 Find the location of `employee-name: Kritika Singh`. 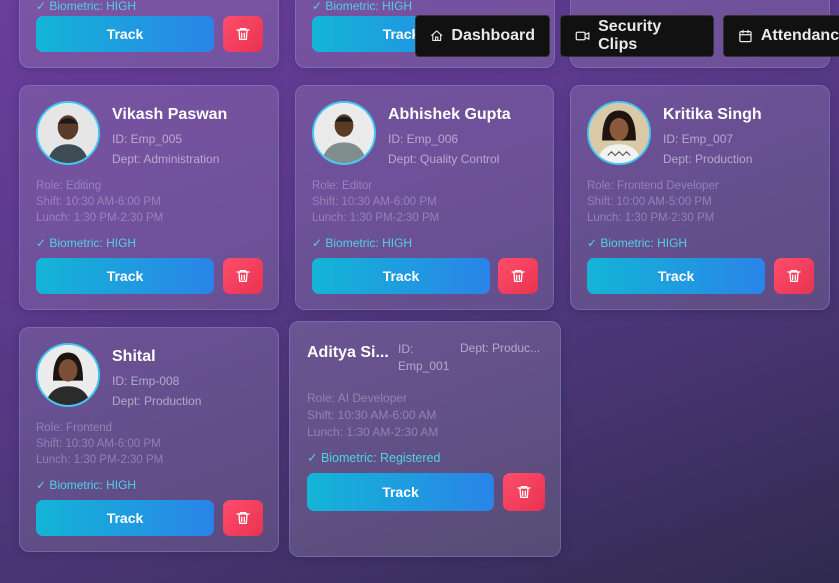

employee-name: Kritika Singh is located at coordinates (712, 114).